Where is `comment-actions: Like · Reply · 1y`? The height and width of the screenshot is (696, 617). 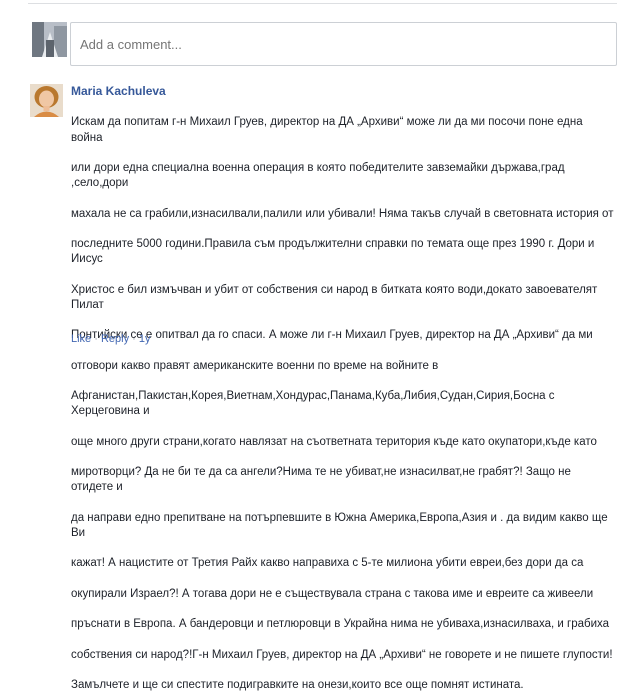
comment-actions: Like · Reply · 1y is located at coordinates (111, 339).